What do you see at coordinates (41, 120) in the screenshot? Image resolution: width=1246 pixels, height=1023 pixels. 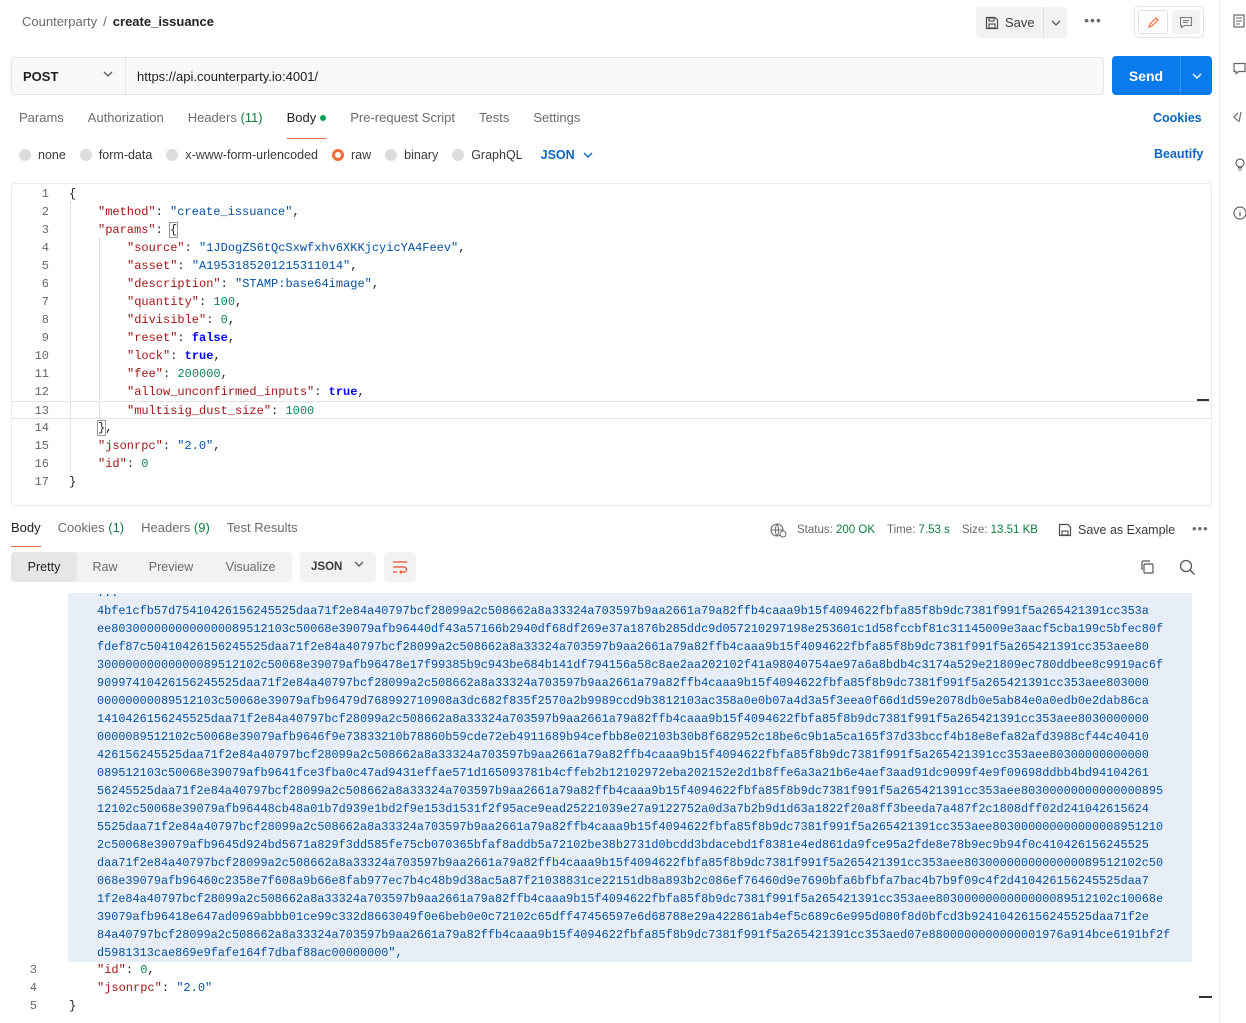 I see `tab-params: Params` at bounding box center [41, 120].